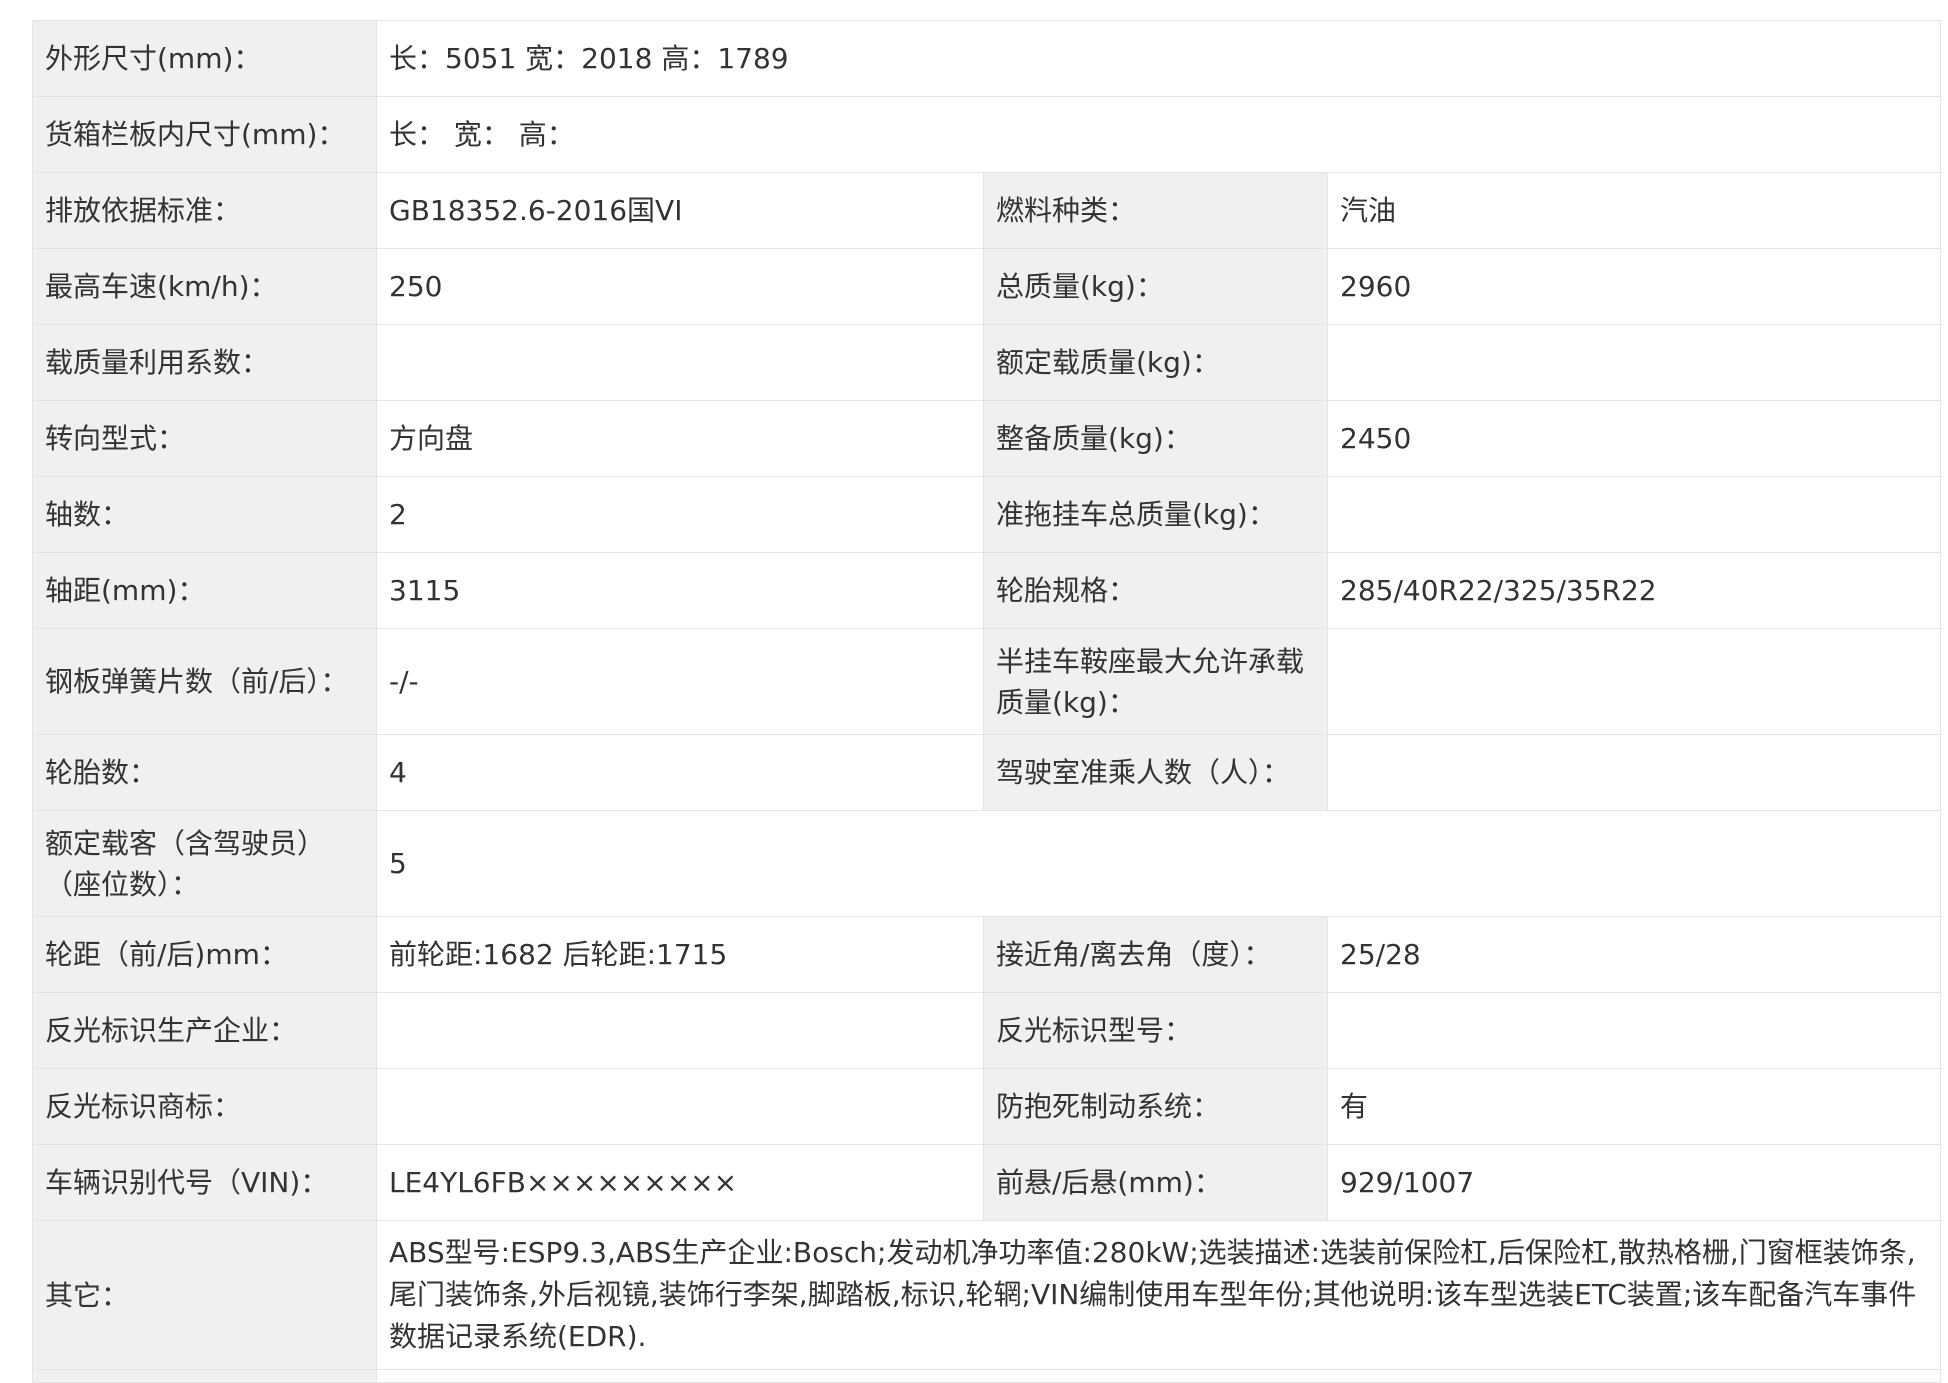  I want to click on abs-label: 防抱死制动系统：, so click(1155, 1106).